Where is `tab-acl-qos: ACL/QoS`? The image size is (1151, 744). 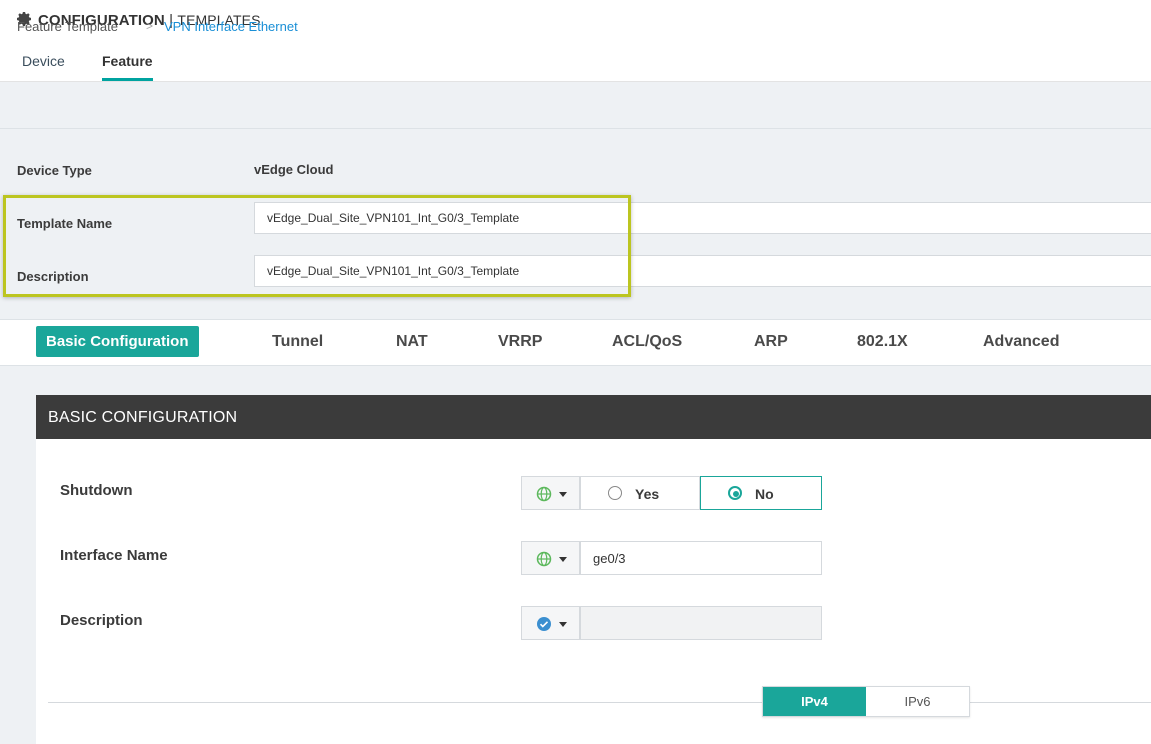 tab-acl-qos: ACL/QoS is located at coordinates (647, 342).